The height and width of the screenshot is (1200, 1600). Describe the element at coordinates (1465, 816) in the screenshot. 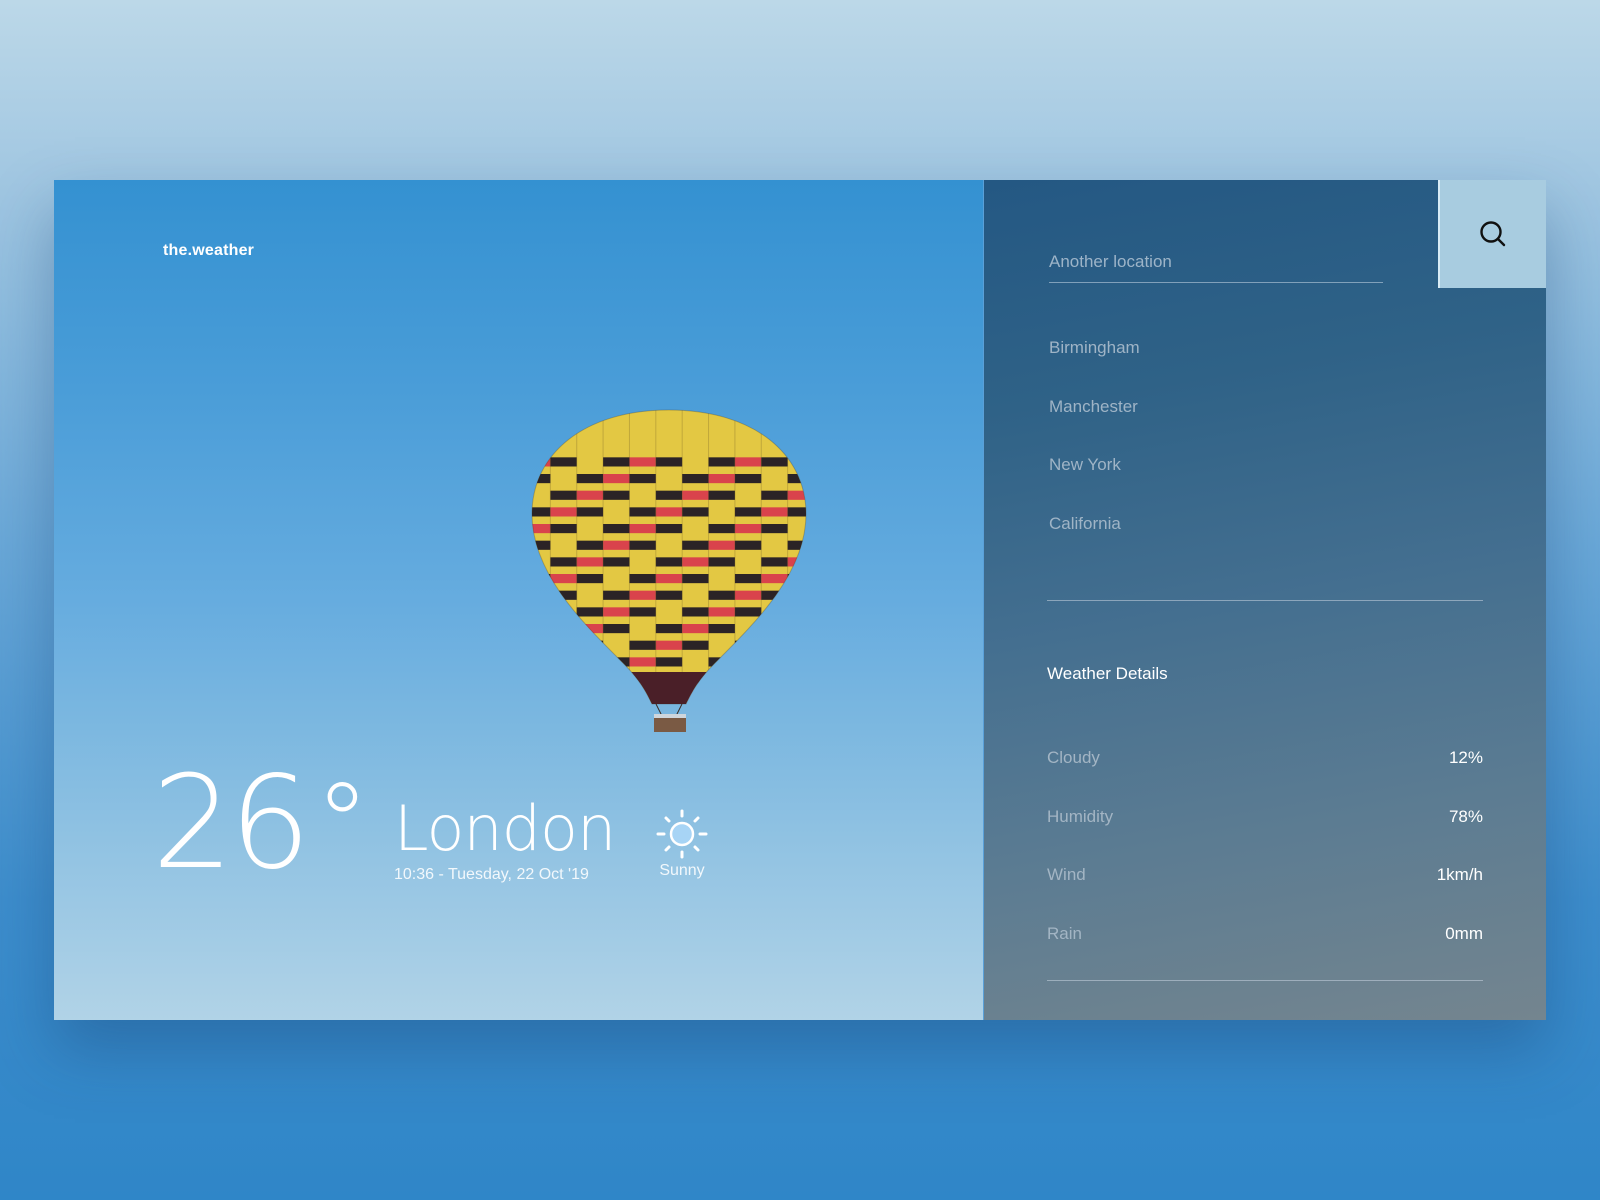

I see `detail-value: 78%` at that location.